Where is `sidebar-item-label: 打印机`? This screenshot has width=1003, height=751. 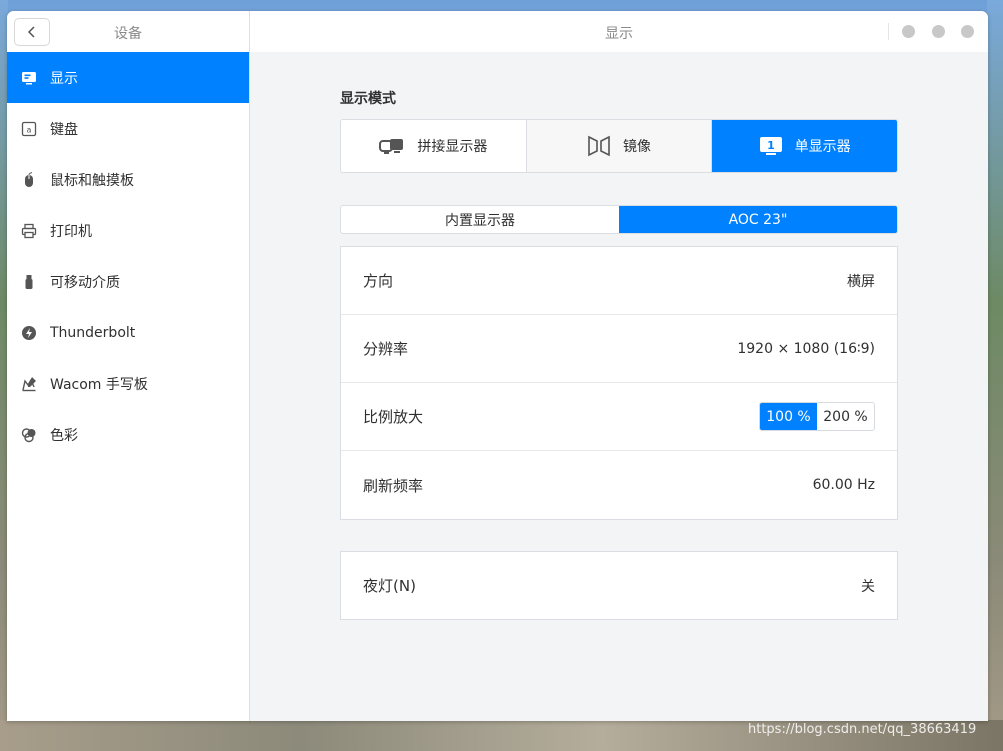 sidebar-item-label: 打印机 is located at coordinates (71, 231).